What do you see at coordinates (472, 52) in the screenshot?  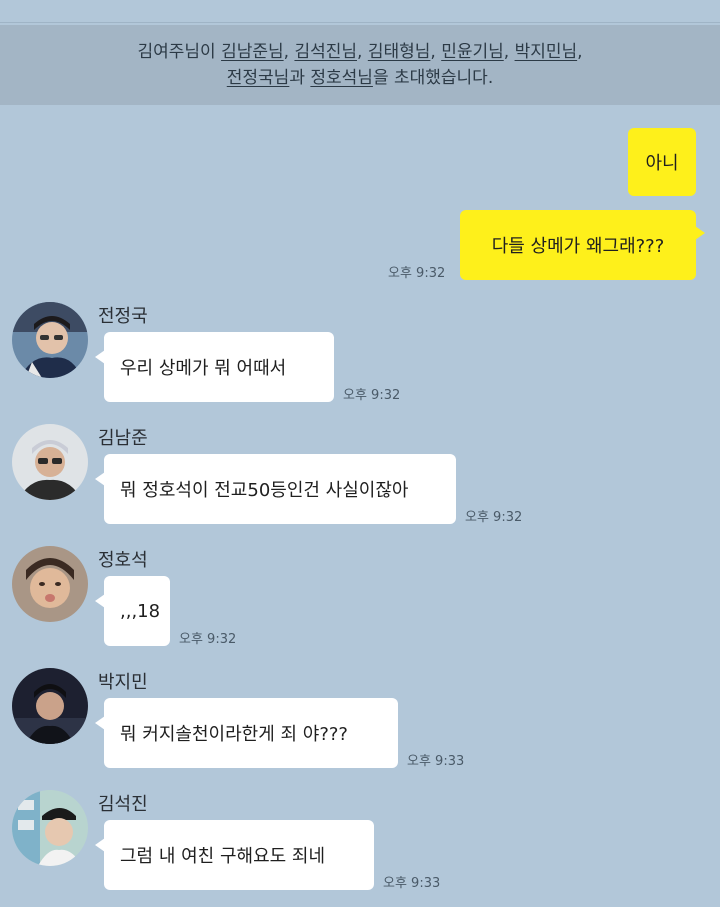 I see `invitee-name: 민윤기님` at bounding box center [472, 52].